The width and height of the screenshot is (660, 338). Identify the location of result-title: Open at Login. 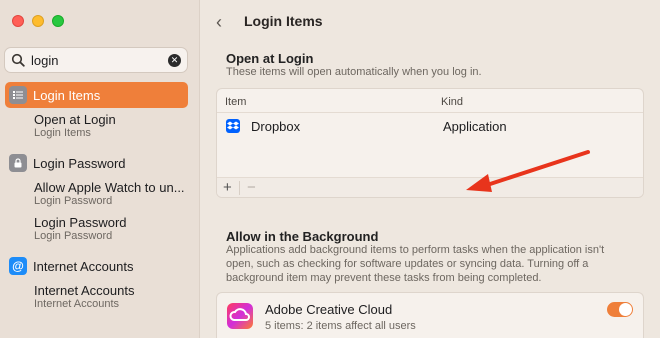
(75, 119).